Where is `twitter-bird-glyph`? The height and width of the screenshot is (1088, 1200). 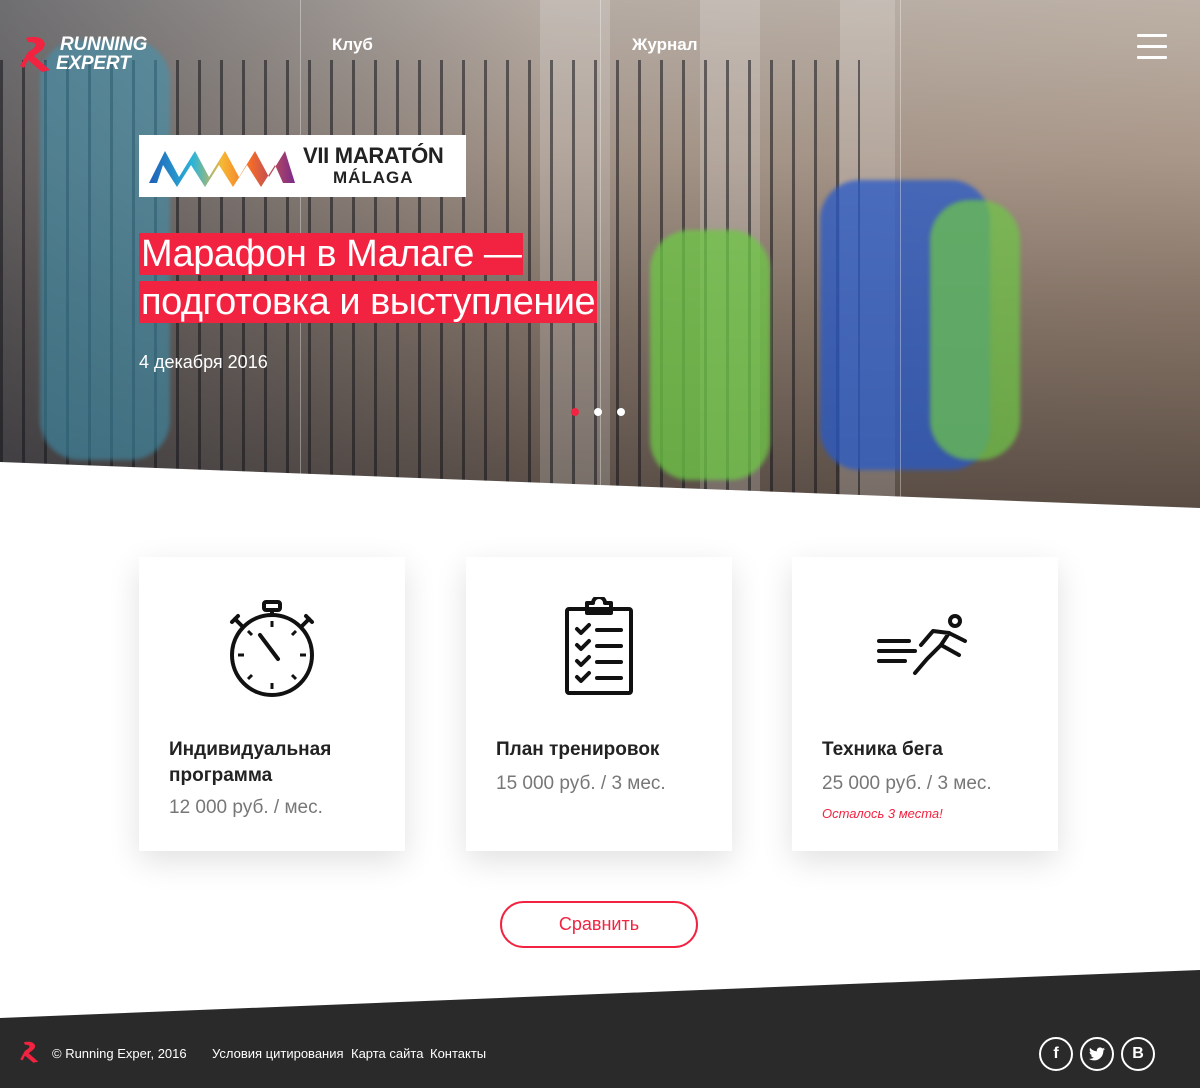
twitter-bird-glyph is located at coordinates (1097, 1054).